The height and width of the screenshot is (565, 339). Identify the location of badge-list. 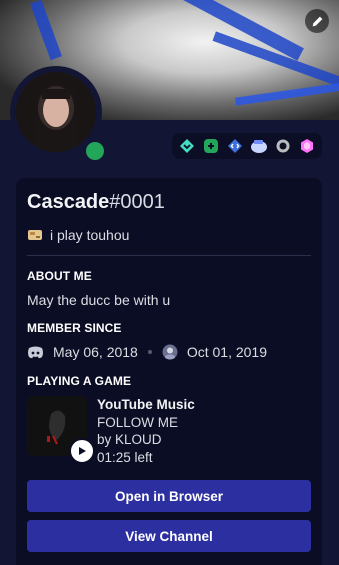
(247, 146).